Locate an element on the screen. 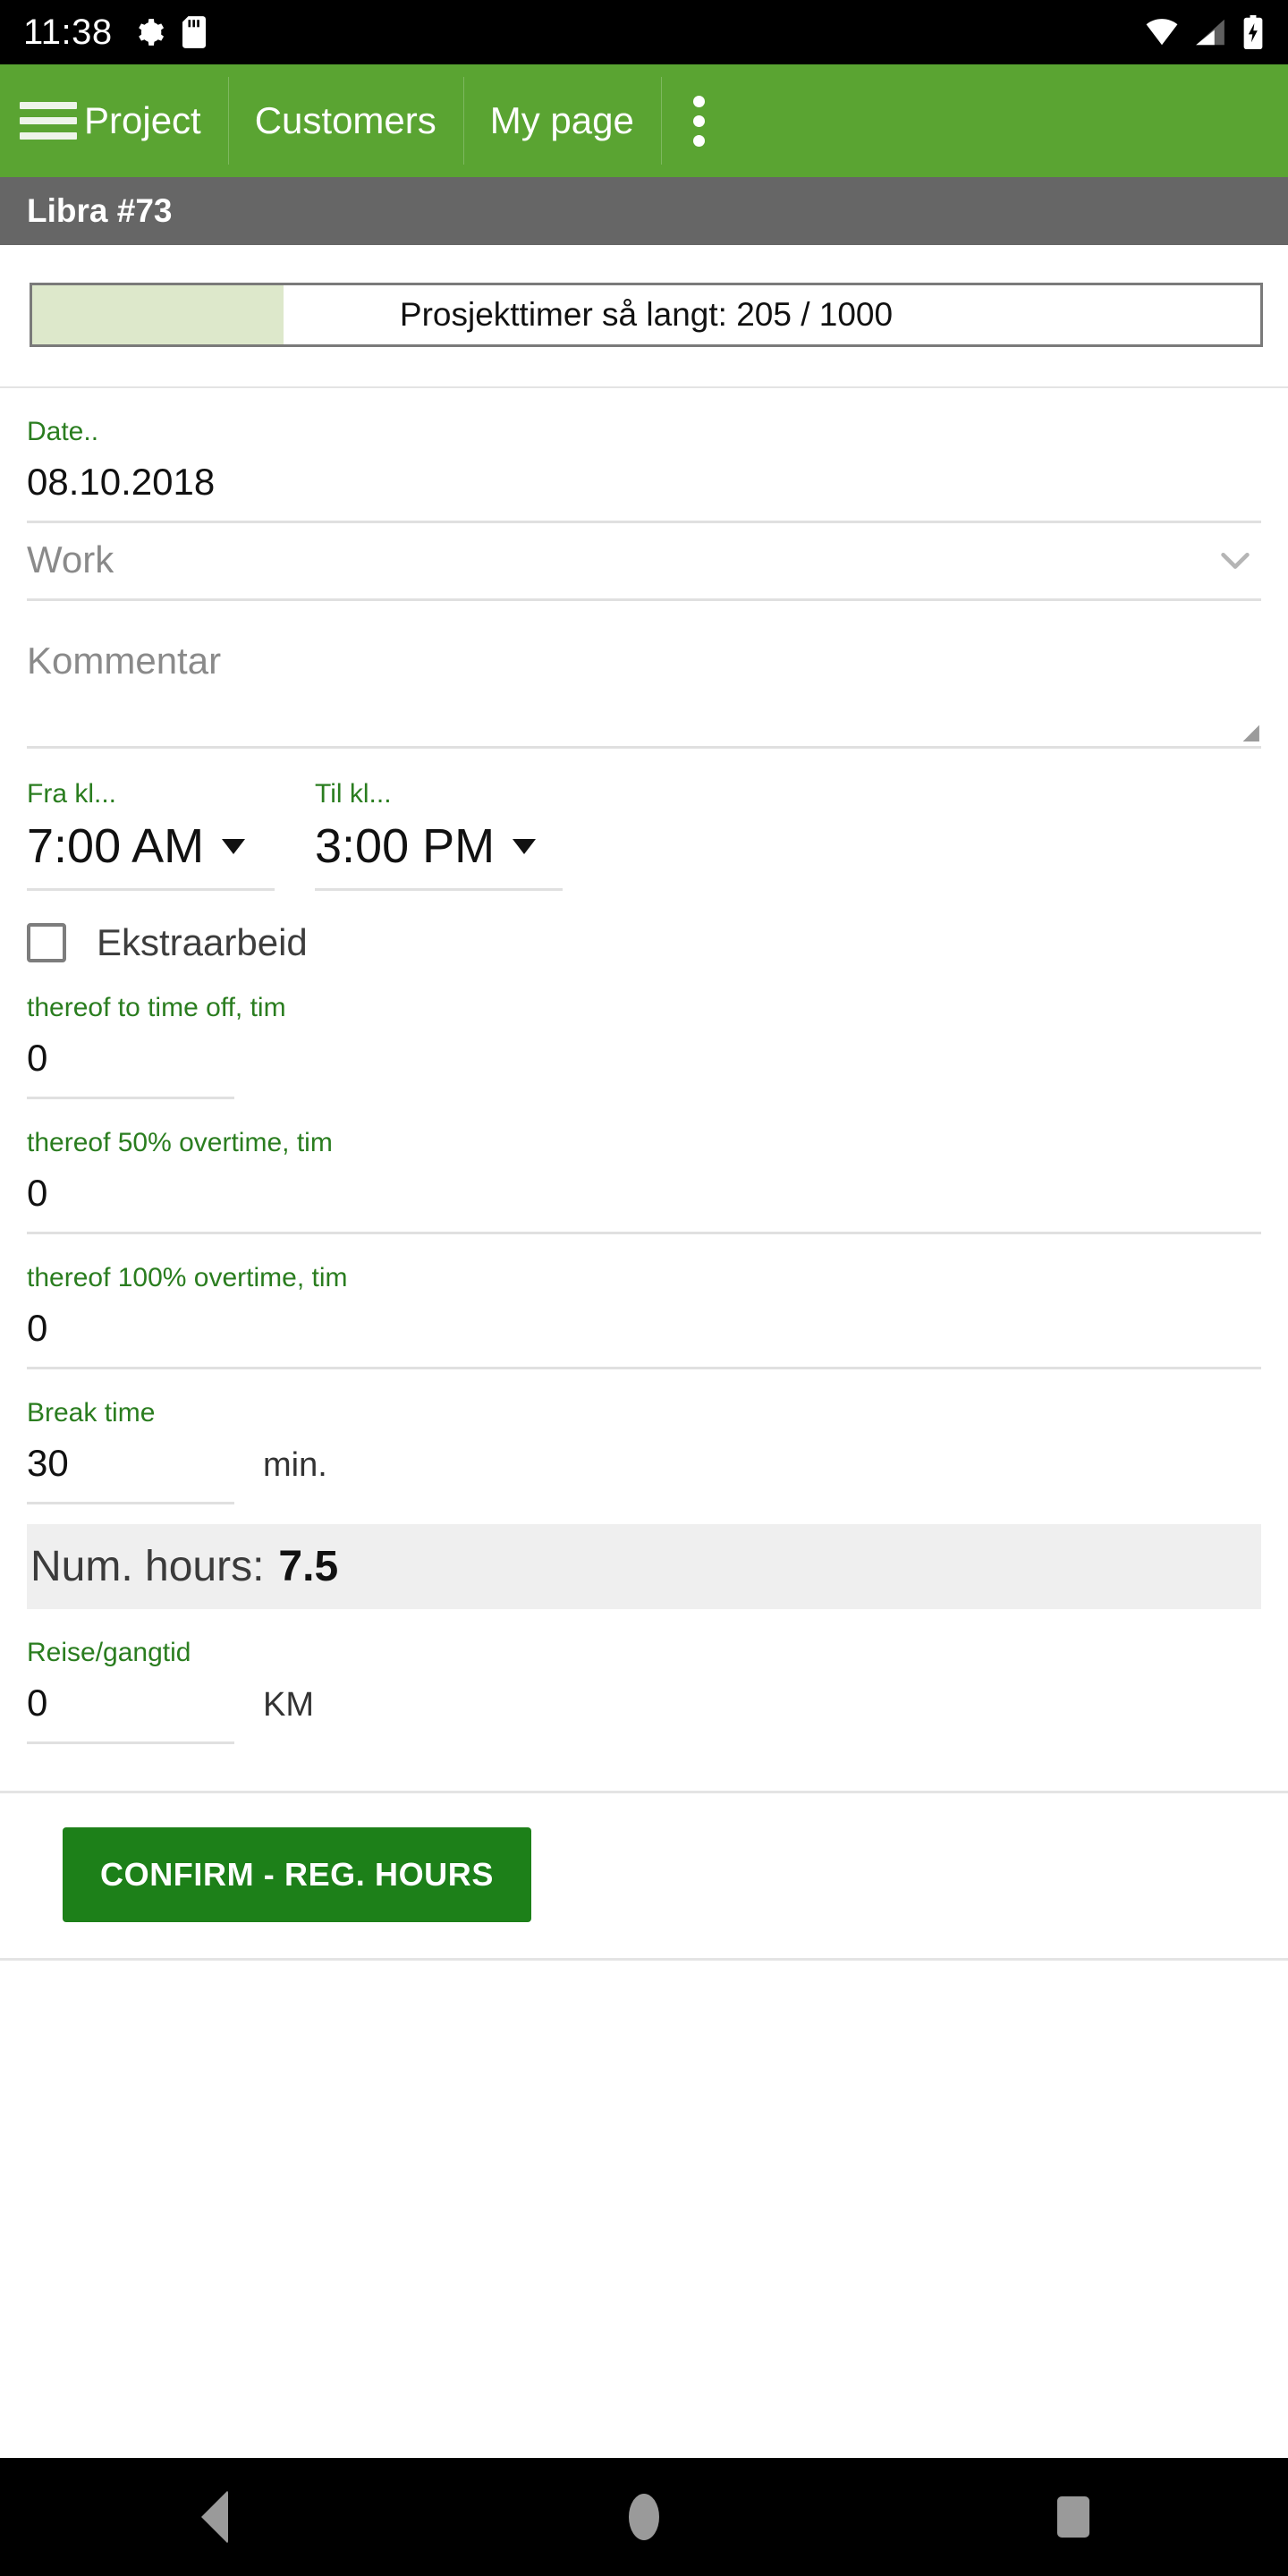 This screenshot has height=2576, width=1288. comment-underline is located at coordinates (644, 747).